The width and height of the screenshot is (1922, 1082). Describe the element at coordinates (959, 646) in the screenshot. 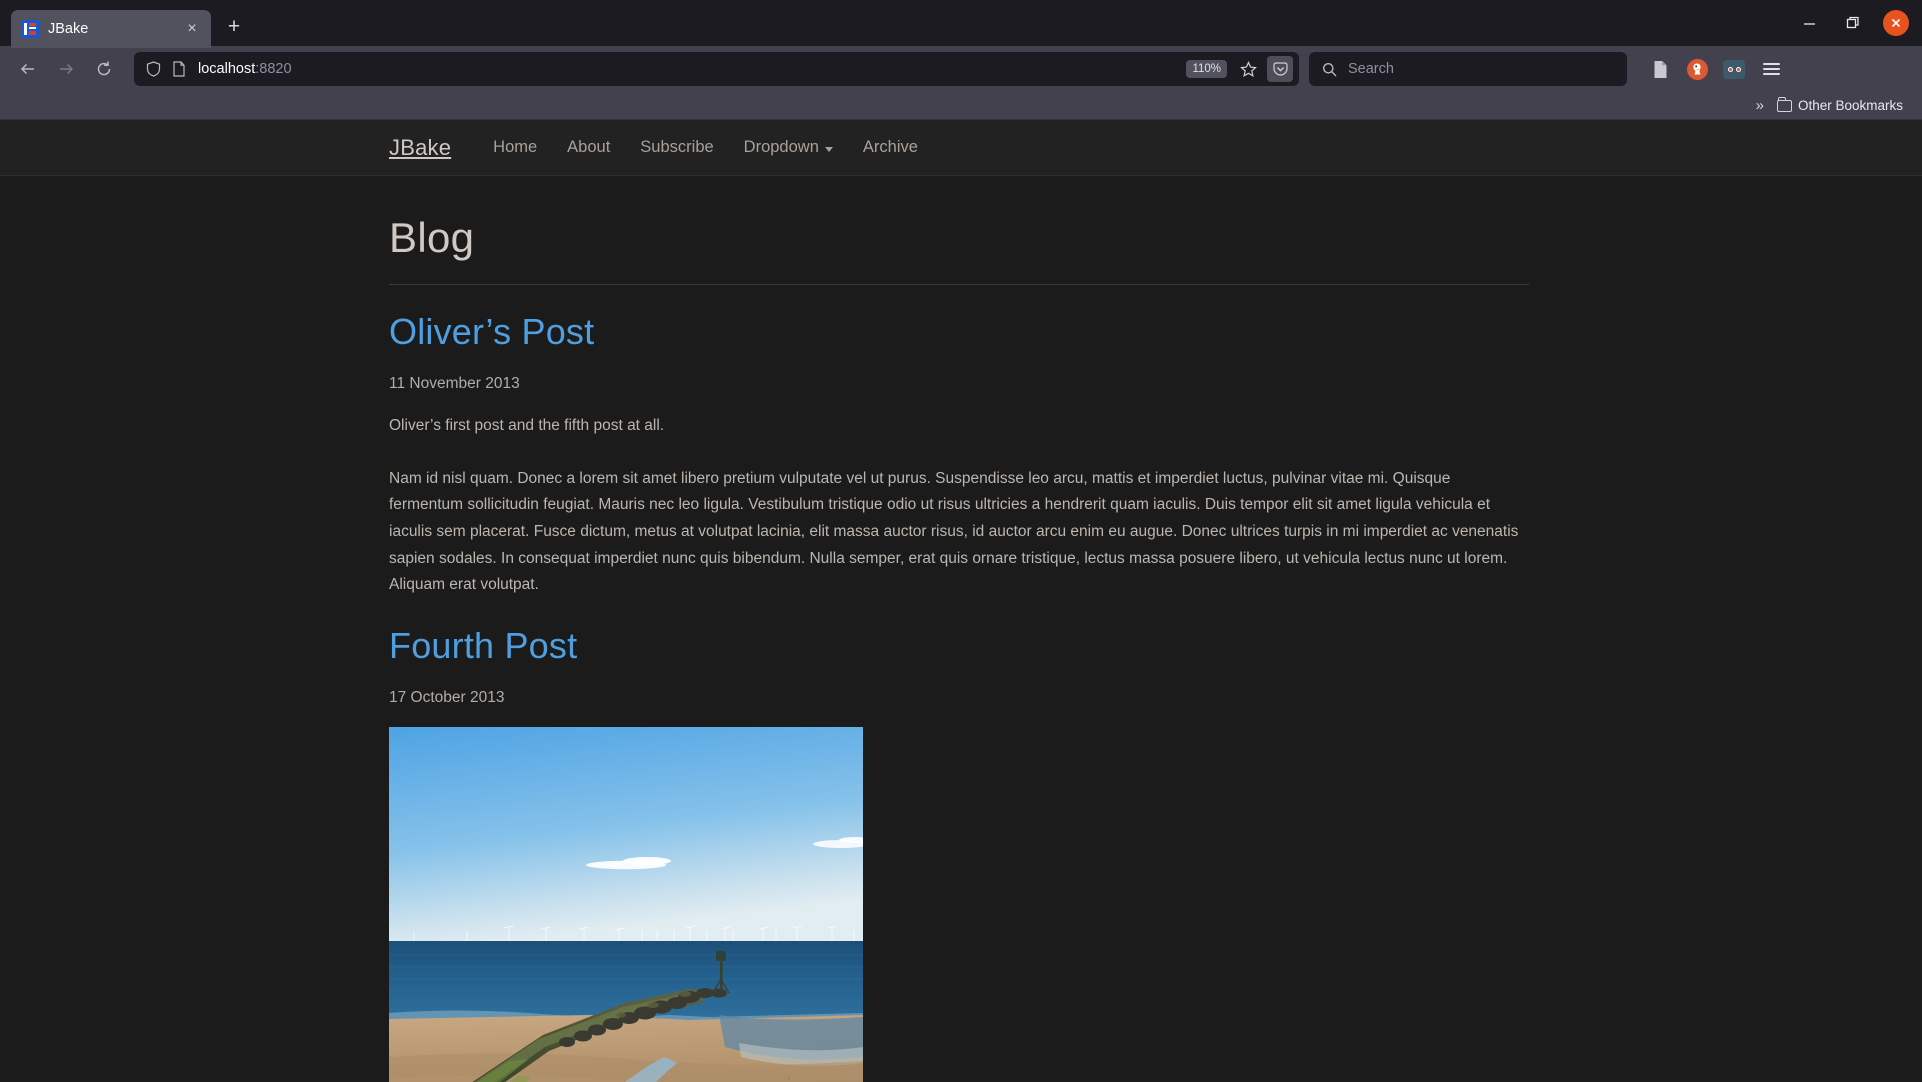

I see `post-title: Fourth Post` at that location.